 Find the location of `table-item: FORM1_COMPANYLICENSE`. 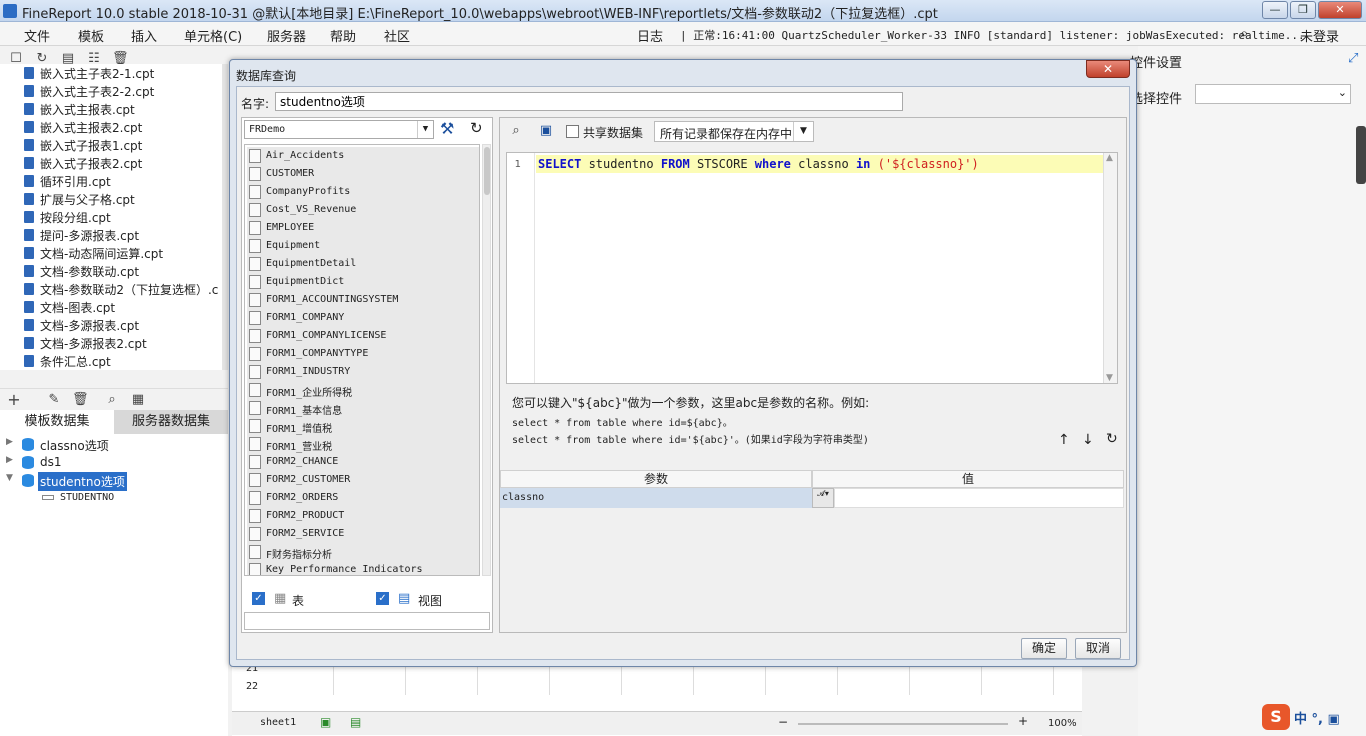

table-item: FORM1_COMPANYLICENSE is located at coordinates (363, 336).